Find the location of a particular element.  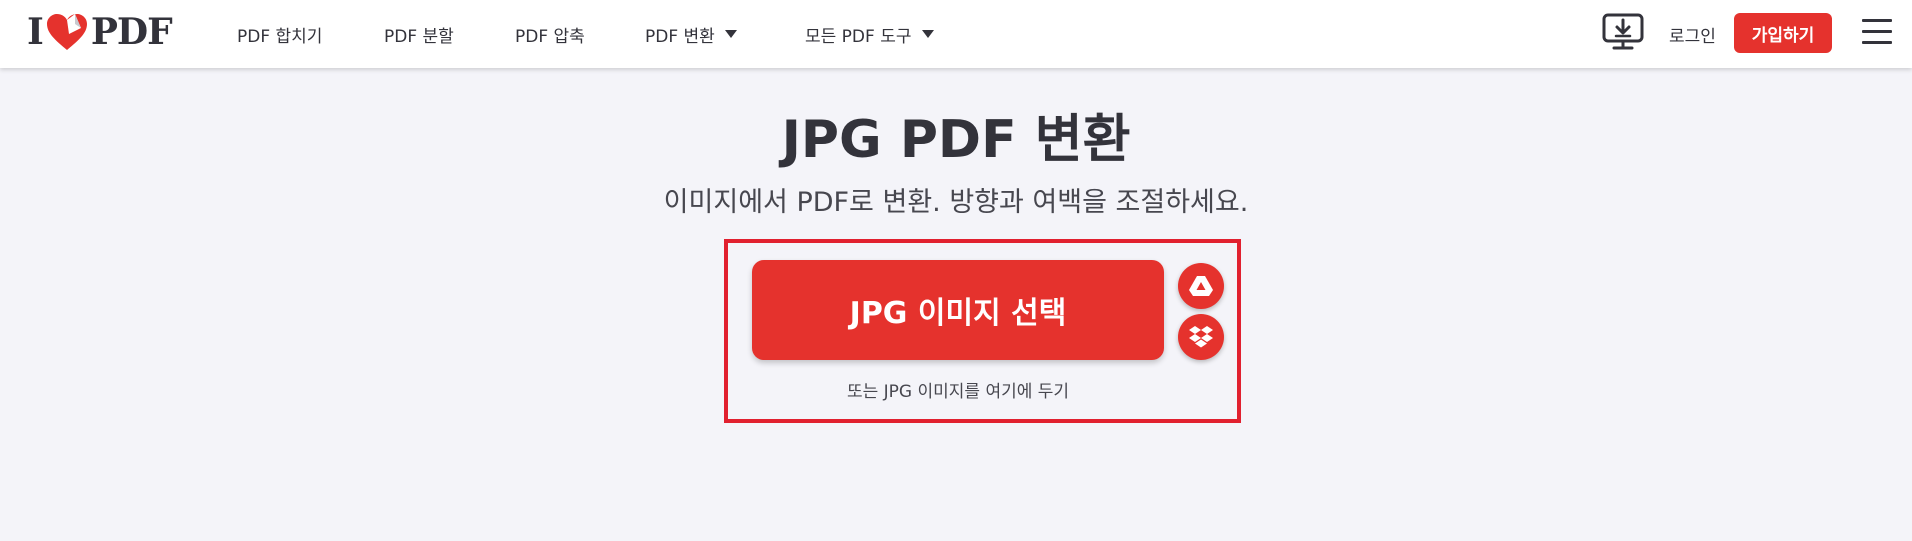

nav-convert-pdf: PDF 변환 is located at coordinates (691, 34).